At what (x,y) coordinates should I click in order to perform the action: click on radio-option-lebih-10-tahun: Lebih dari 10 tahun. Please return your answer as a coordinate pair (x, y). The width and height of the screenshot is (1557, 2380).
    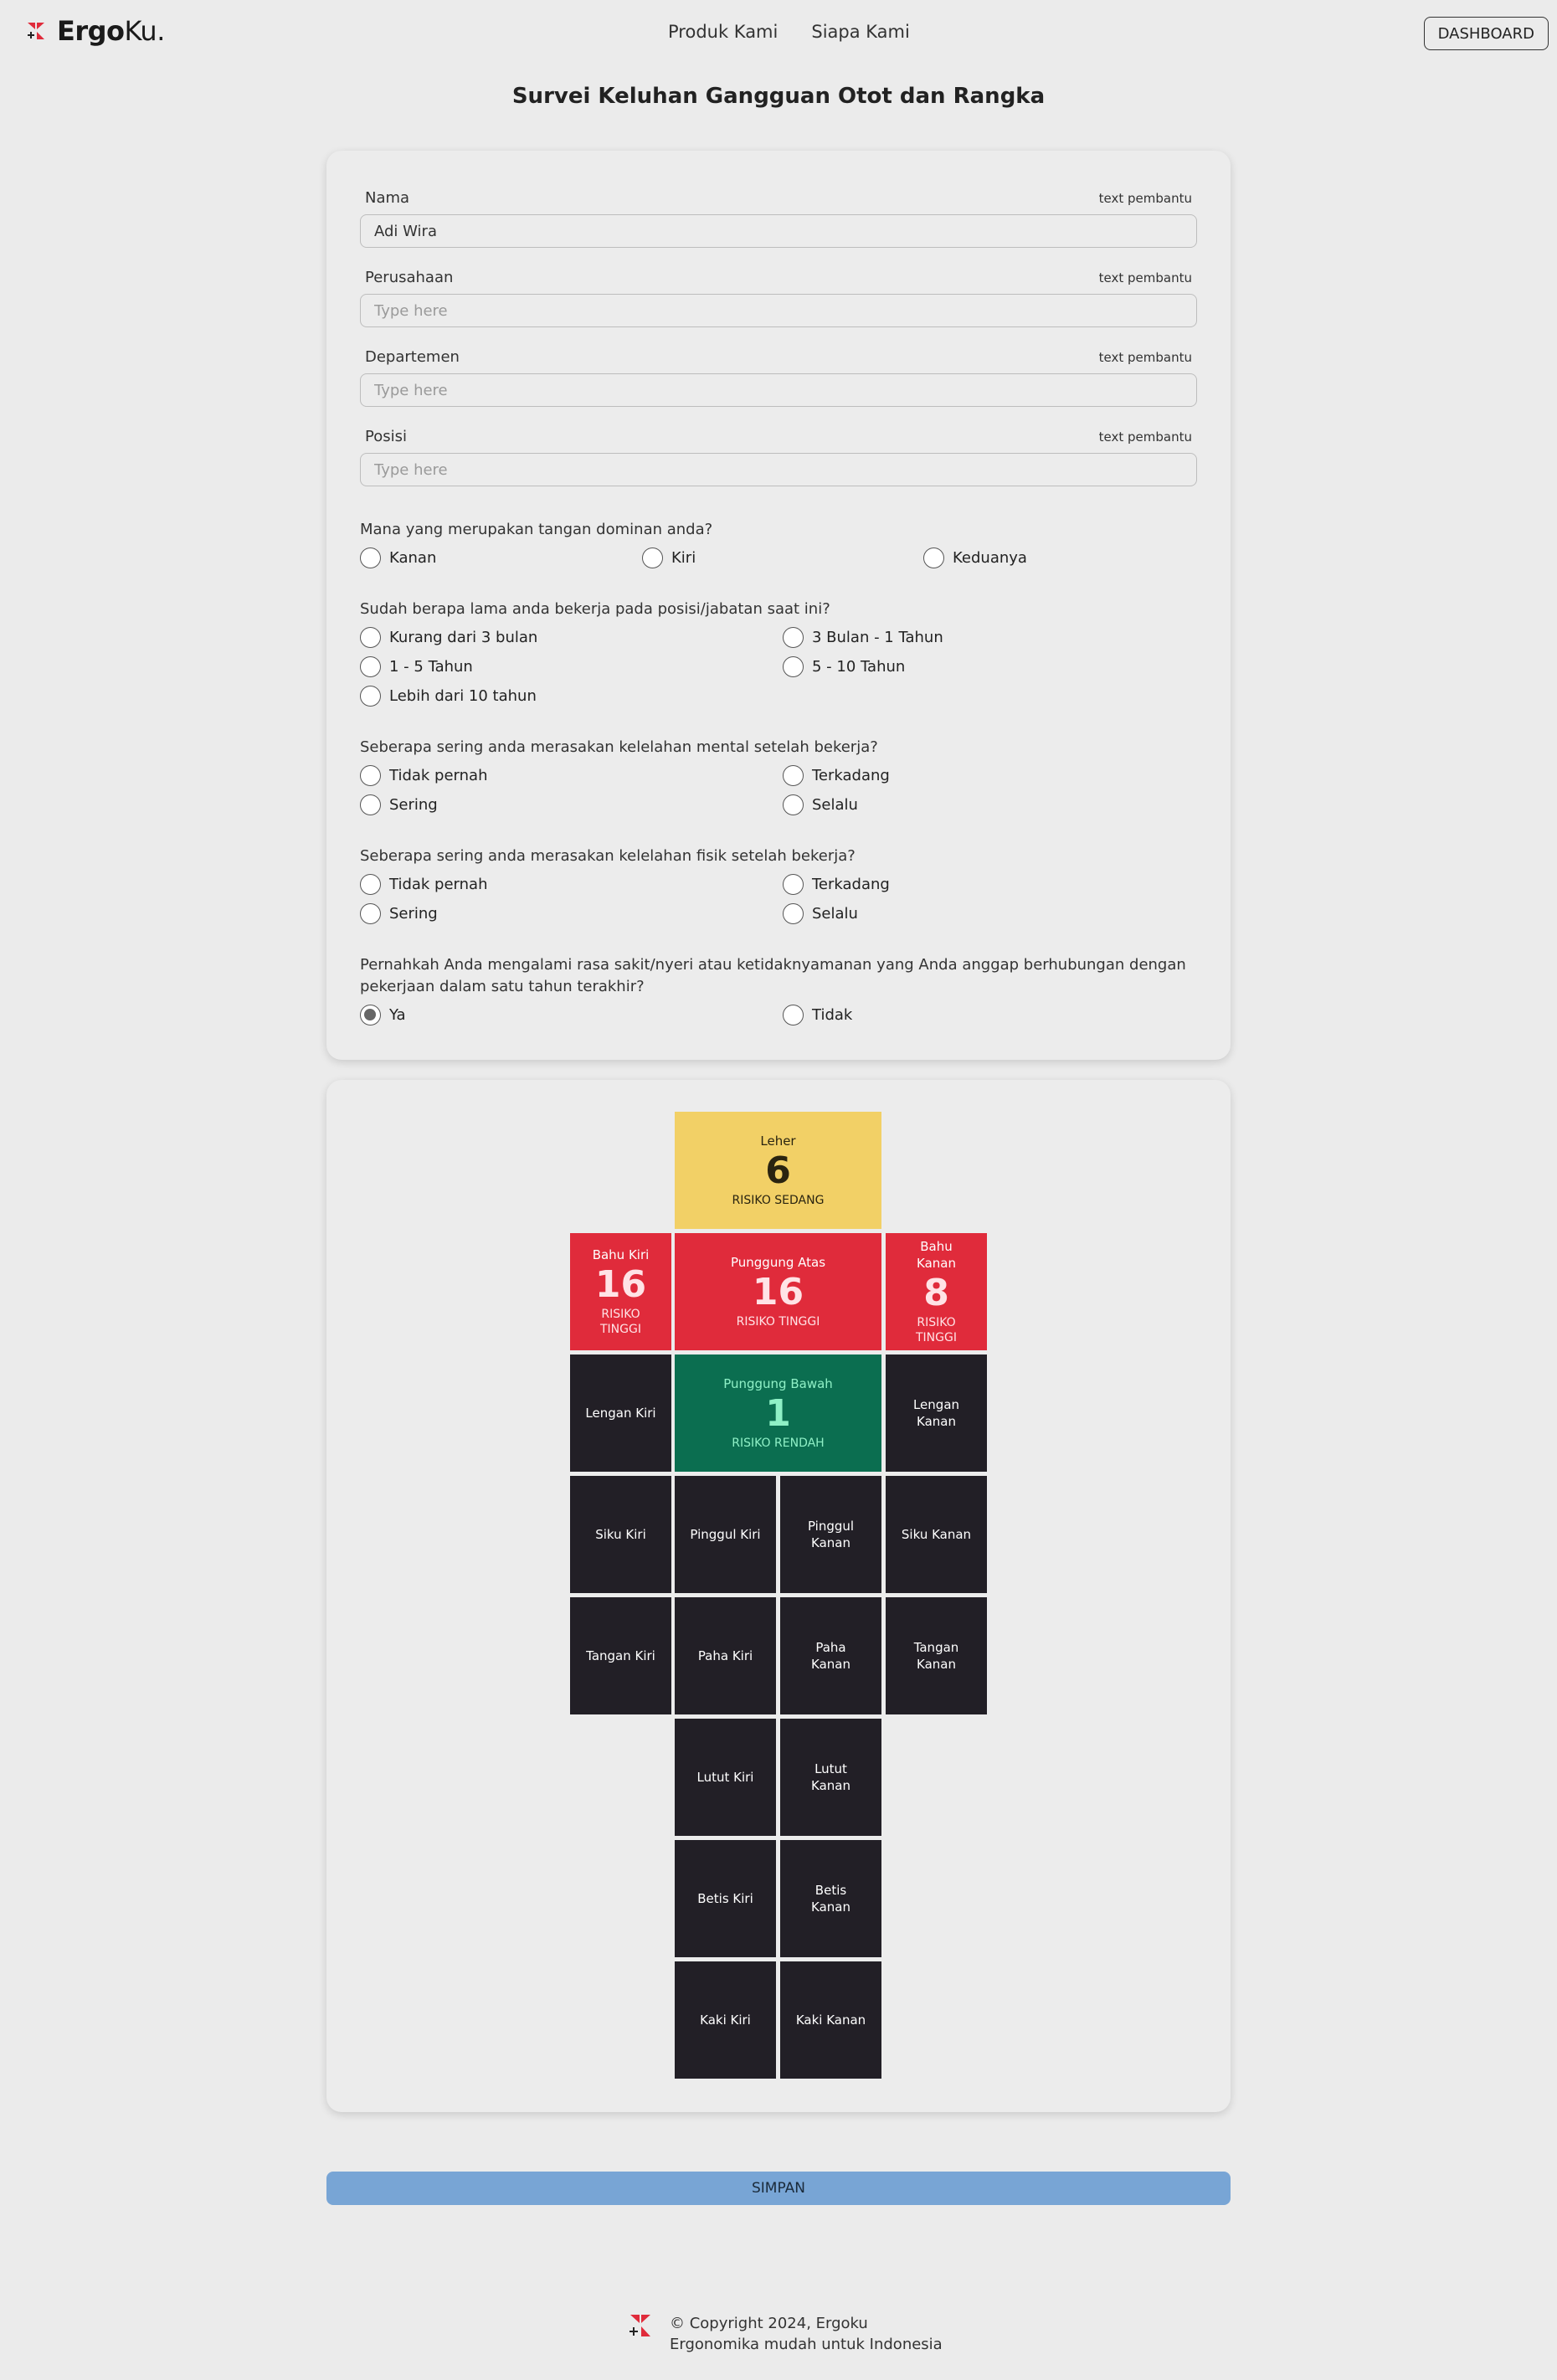
    Looking at the image, I should click on (448, 696).